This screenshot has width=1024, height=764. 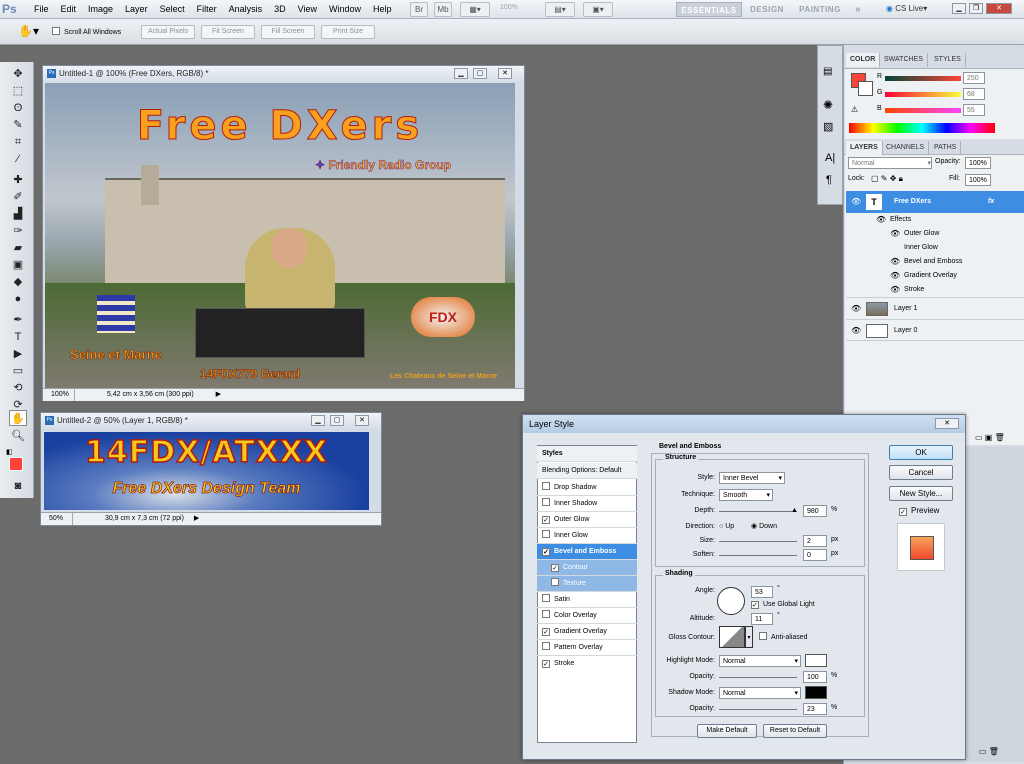 I want to click on menu-edit: Edit, so click(x=69, y=9).